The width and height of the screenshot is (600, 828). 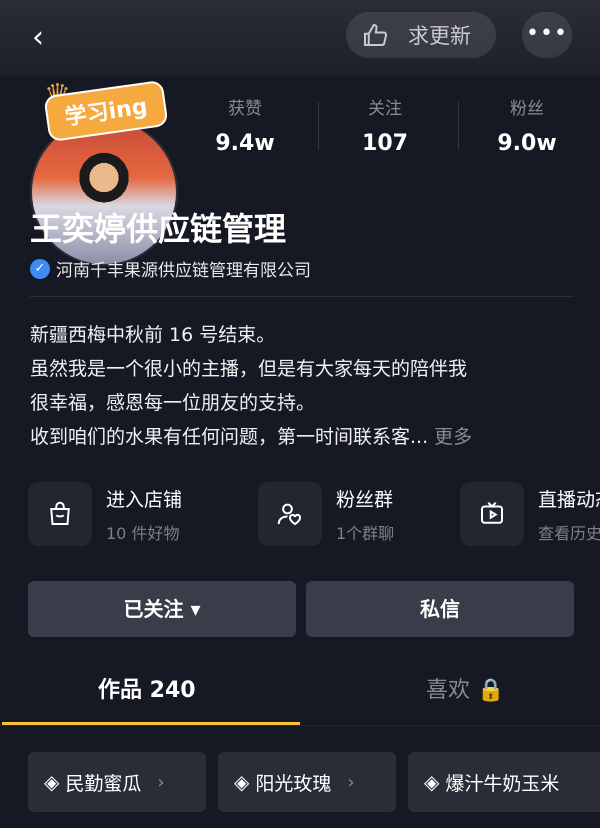 I want to click on service-shop: 进入店铺 10 件好物, so click(x=105, y=514).